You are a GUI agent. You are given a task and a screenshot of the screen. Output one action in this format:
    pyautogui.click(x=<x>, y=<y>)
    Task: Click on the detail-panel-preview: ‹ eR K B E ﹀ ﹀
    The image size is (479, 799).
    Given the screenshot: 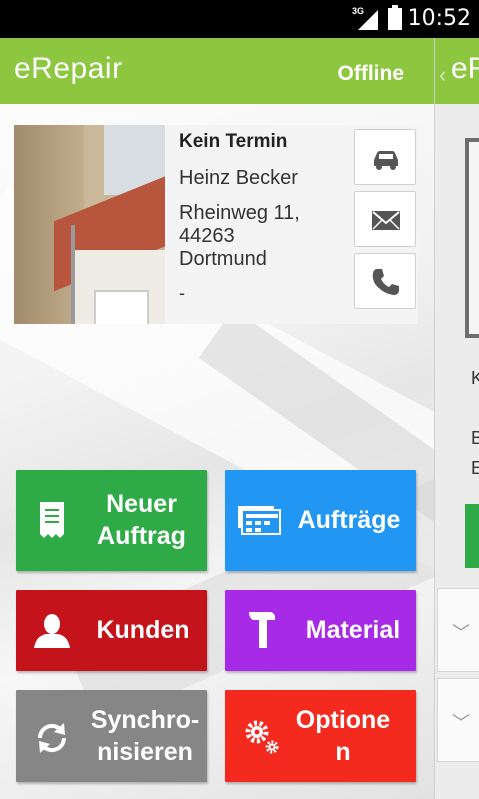 What is the action you would take?
    pyautogui.click(x=456, y=418)
    